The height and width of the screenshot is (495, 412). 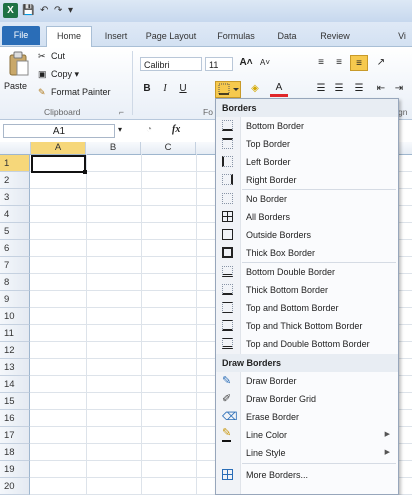 What do you see at coordinates (307, 126) in the screenshot?
I see `menu-item-bottom-border: Bottom Border` at bounding box center [307, 126].